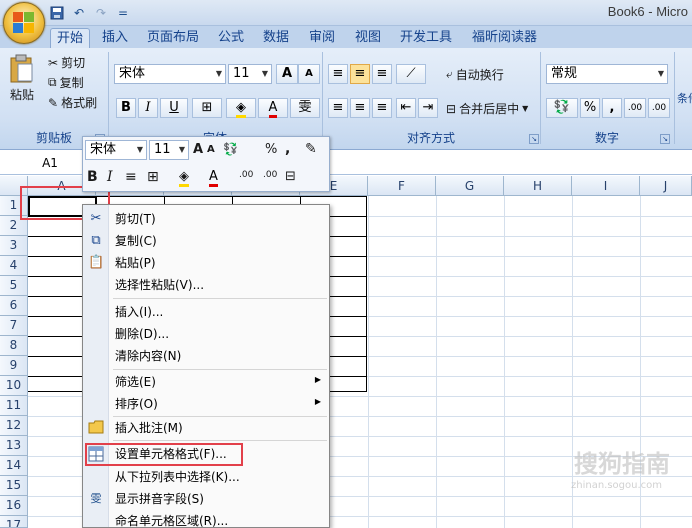 Image resolution: width=692 pixels, height=528 pixels. I want to click on mini-grow-font-button: A, so click(198, 149).